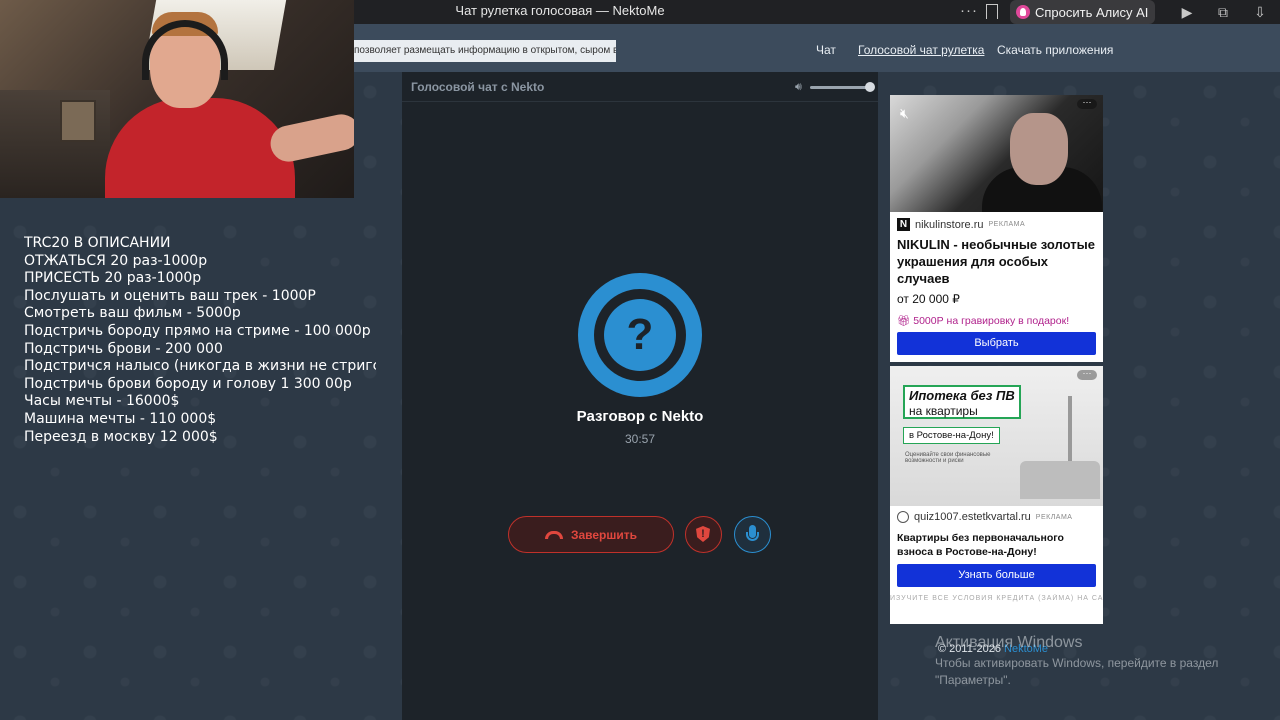 The width and height of the screenshot is (1280, 720). I want to click on microphone-stand-icon, so click(752, 536).